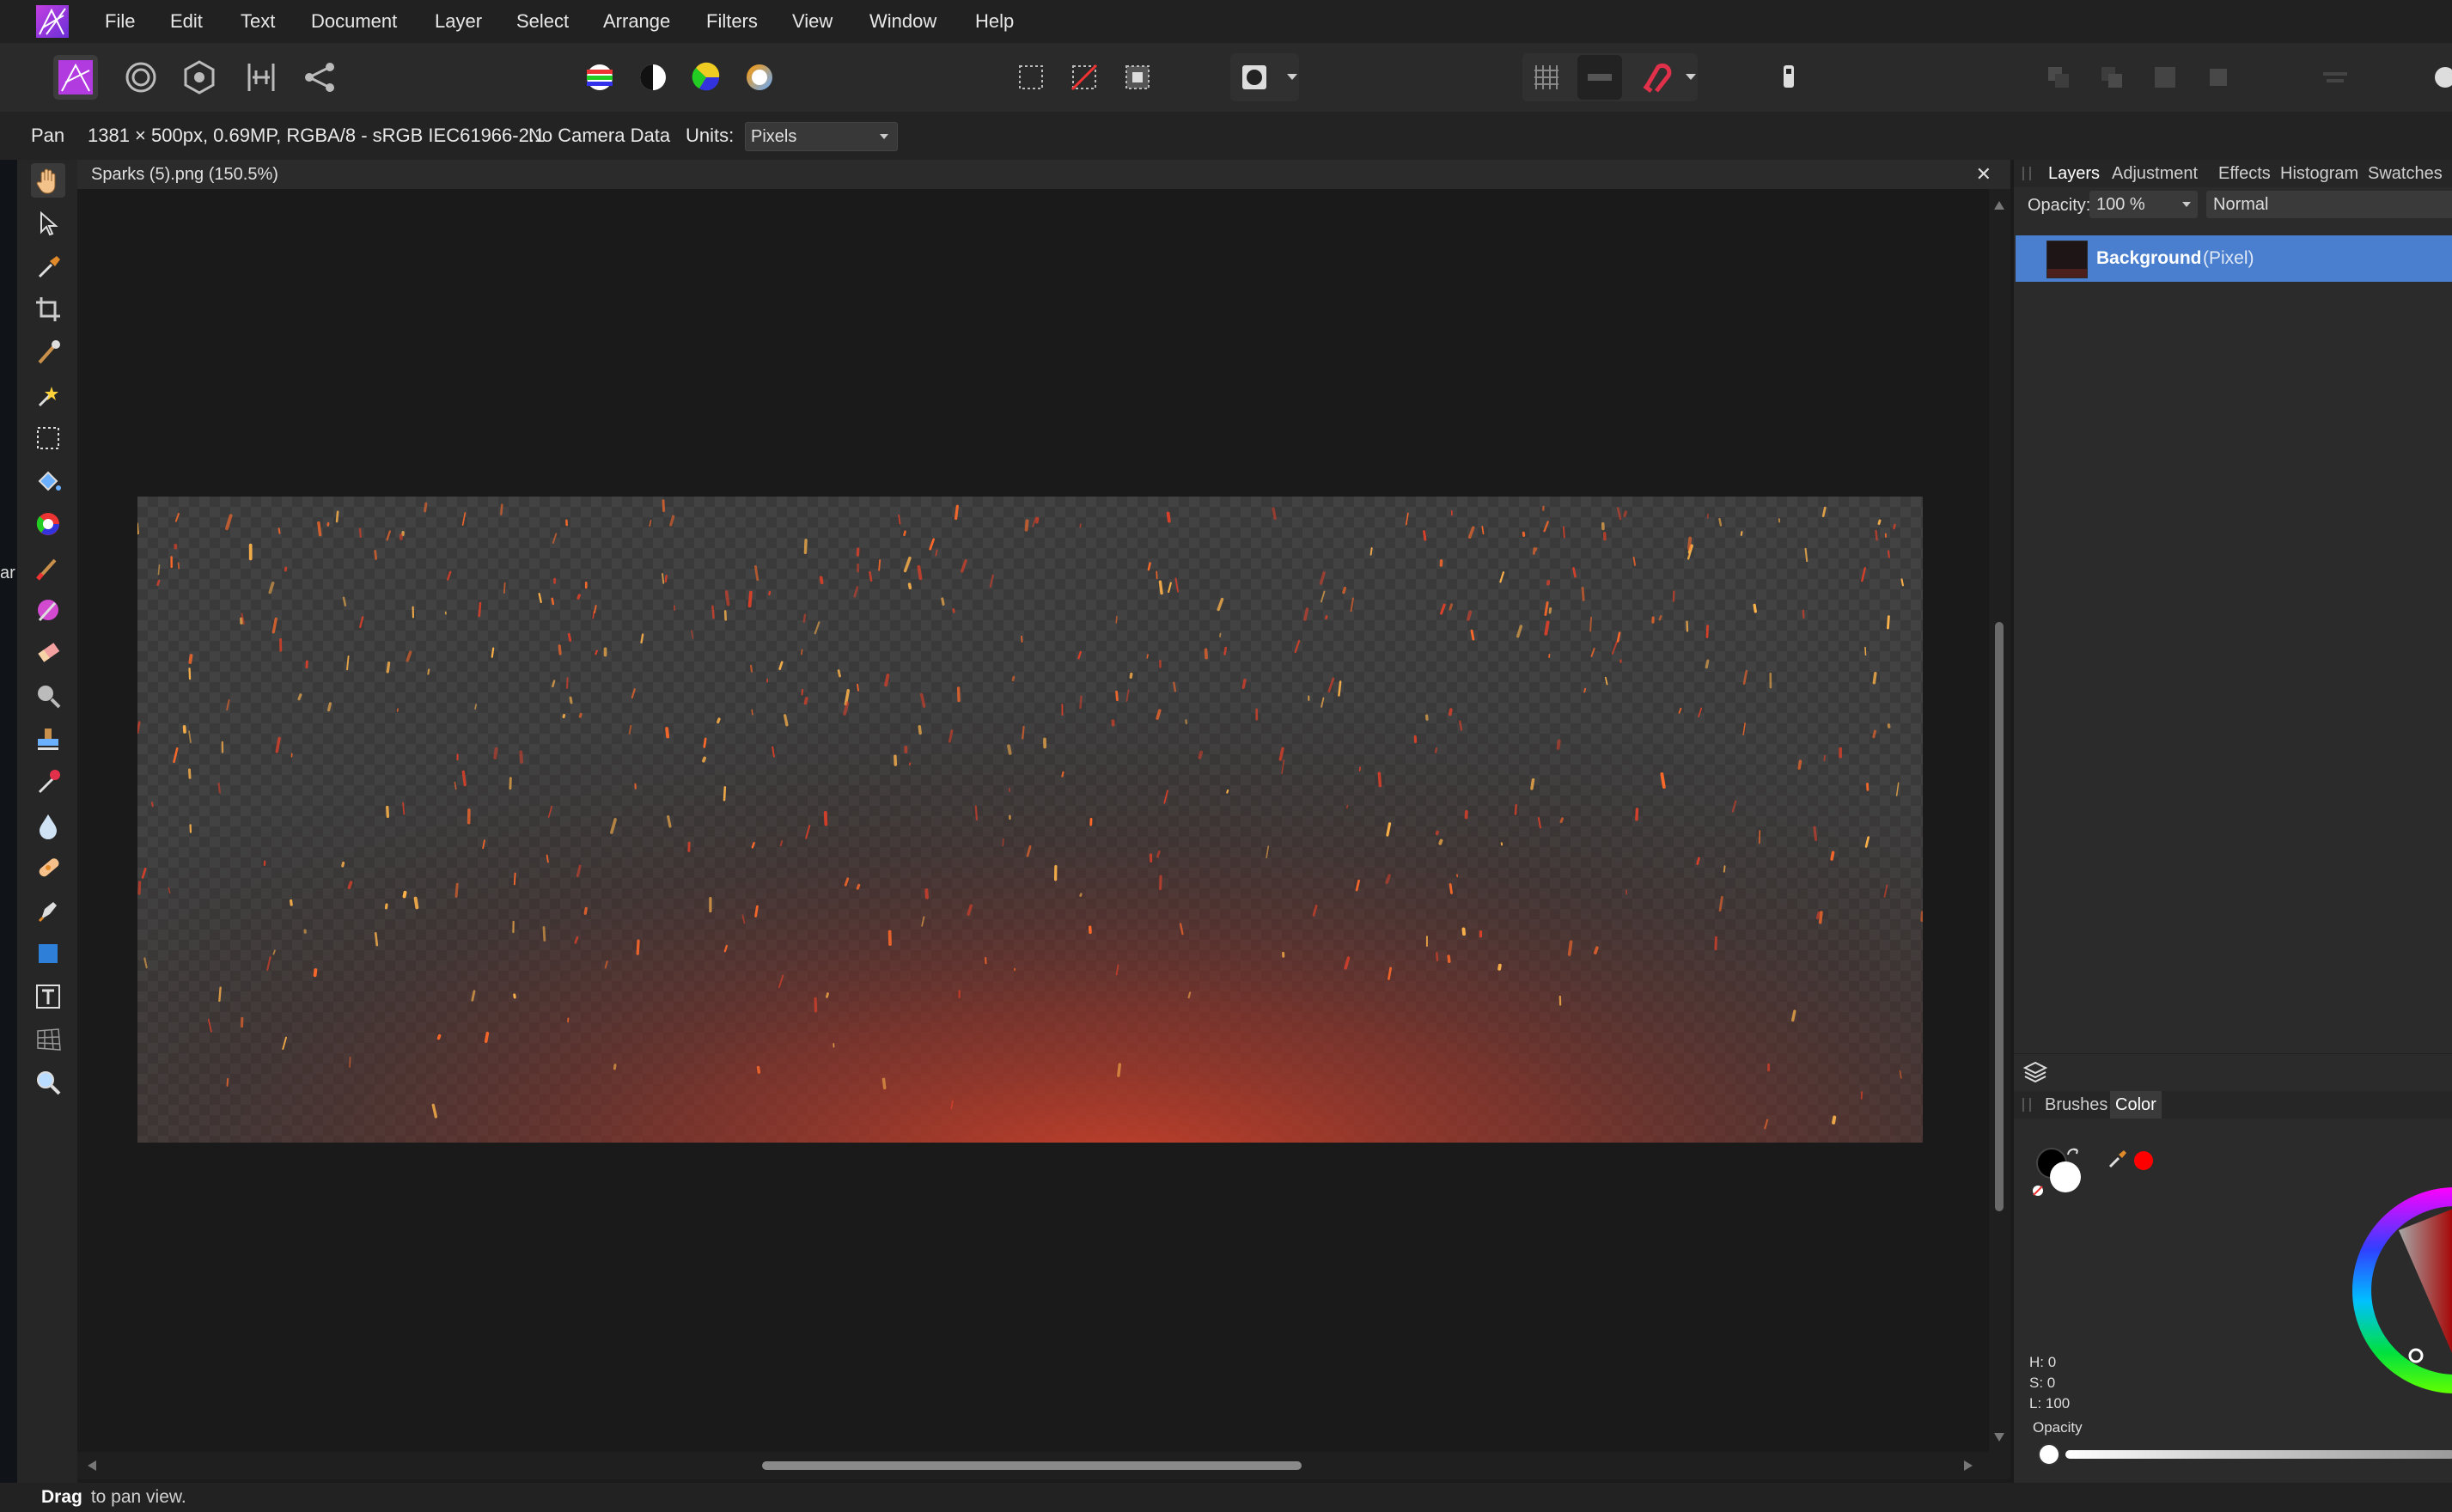 This screenshot has width=2452, height=1512. I want to click on menu-text: Text, so click(258, 21).